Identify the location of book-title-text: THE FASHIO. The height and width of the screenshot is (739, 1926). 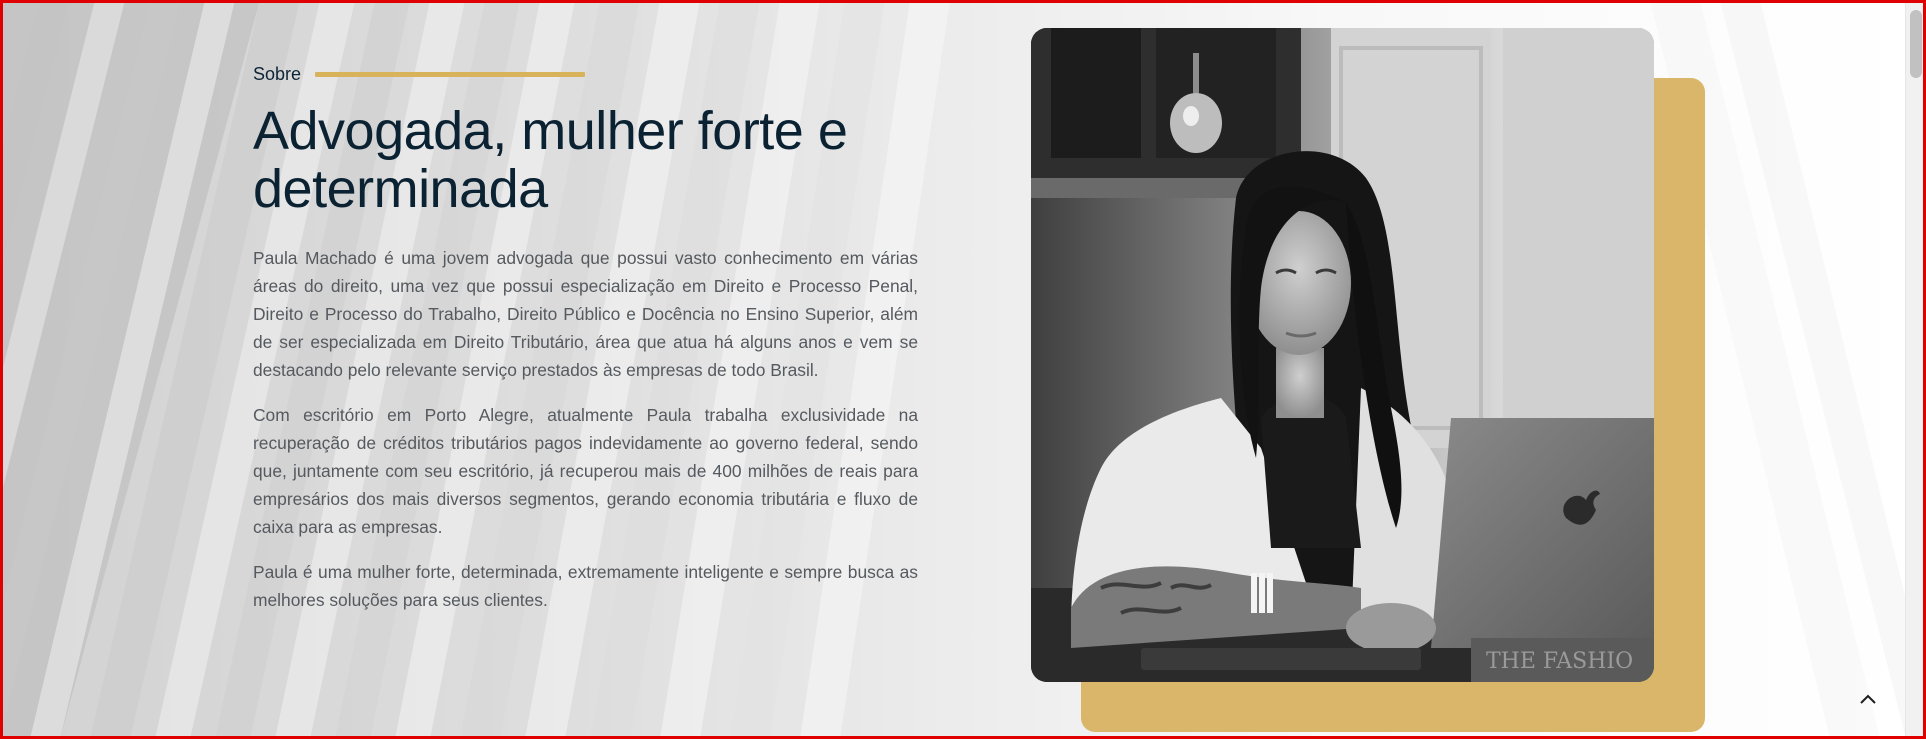
(1559, 661).